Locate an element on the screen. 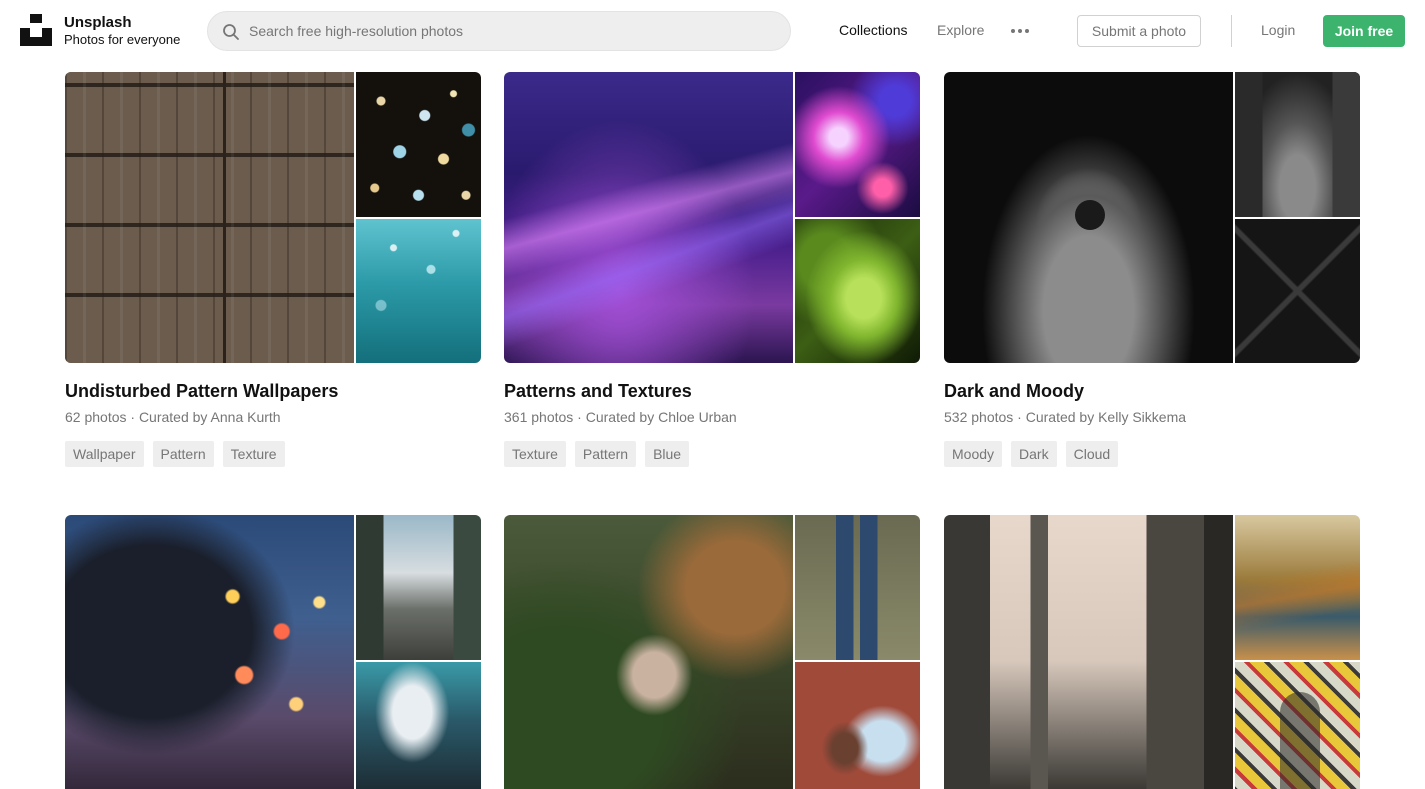  tag: Blue is located at coordinates (667, 454).